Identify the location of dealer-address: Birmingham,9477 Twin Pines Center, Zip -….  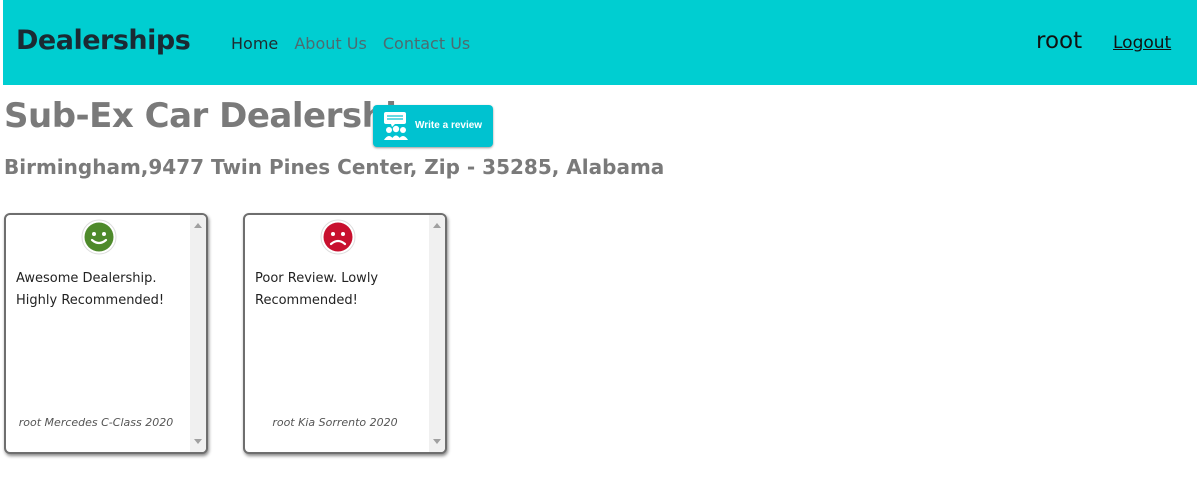
(334, 167).